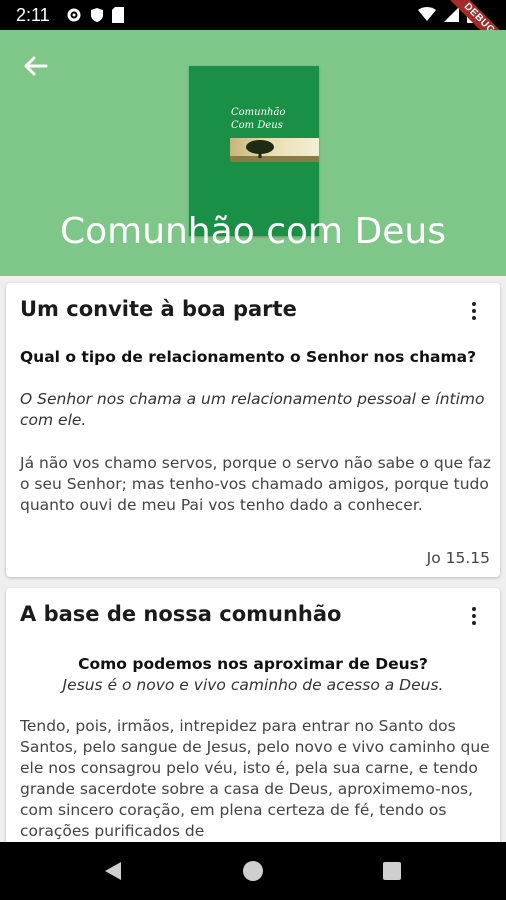 Image resolution: width=506 pixels, height=900 pixels. Describe the element at coordinates (253, 15) in the screenshot. I see `status-bar: 2:11` at that location.